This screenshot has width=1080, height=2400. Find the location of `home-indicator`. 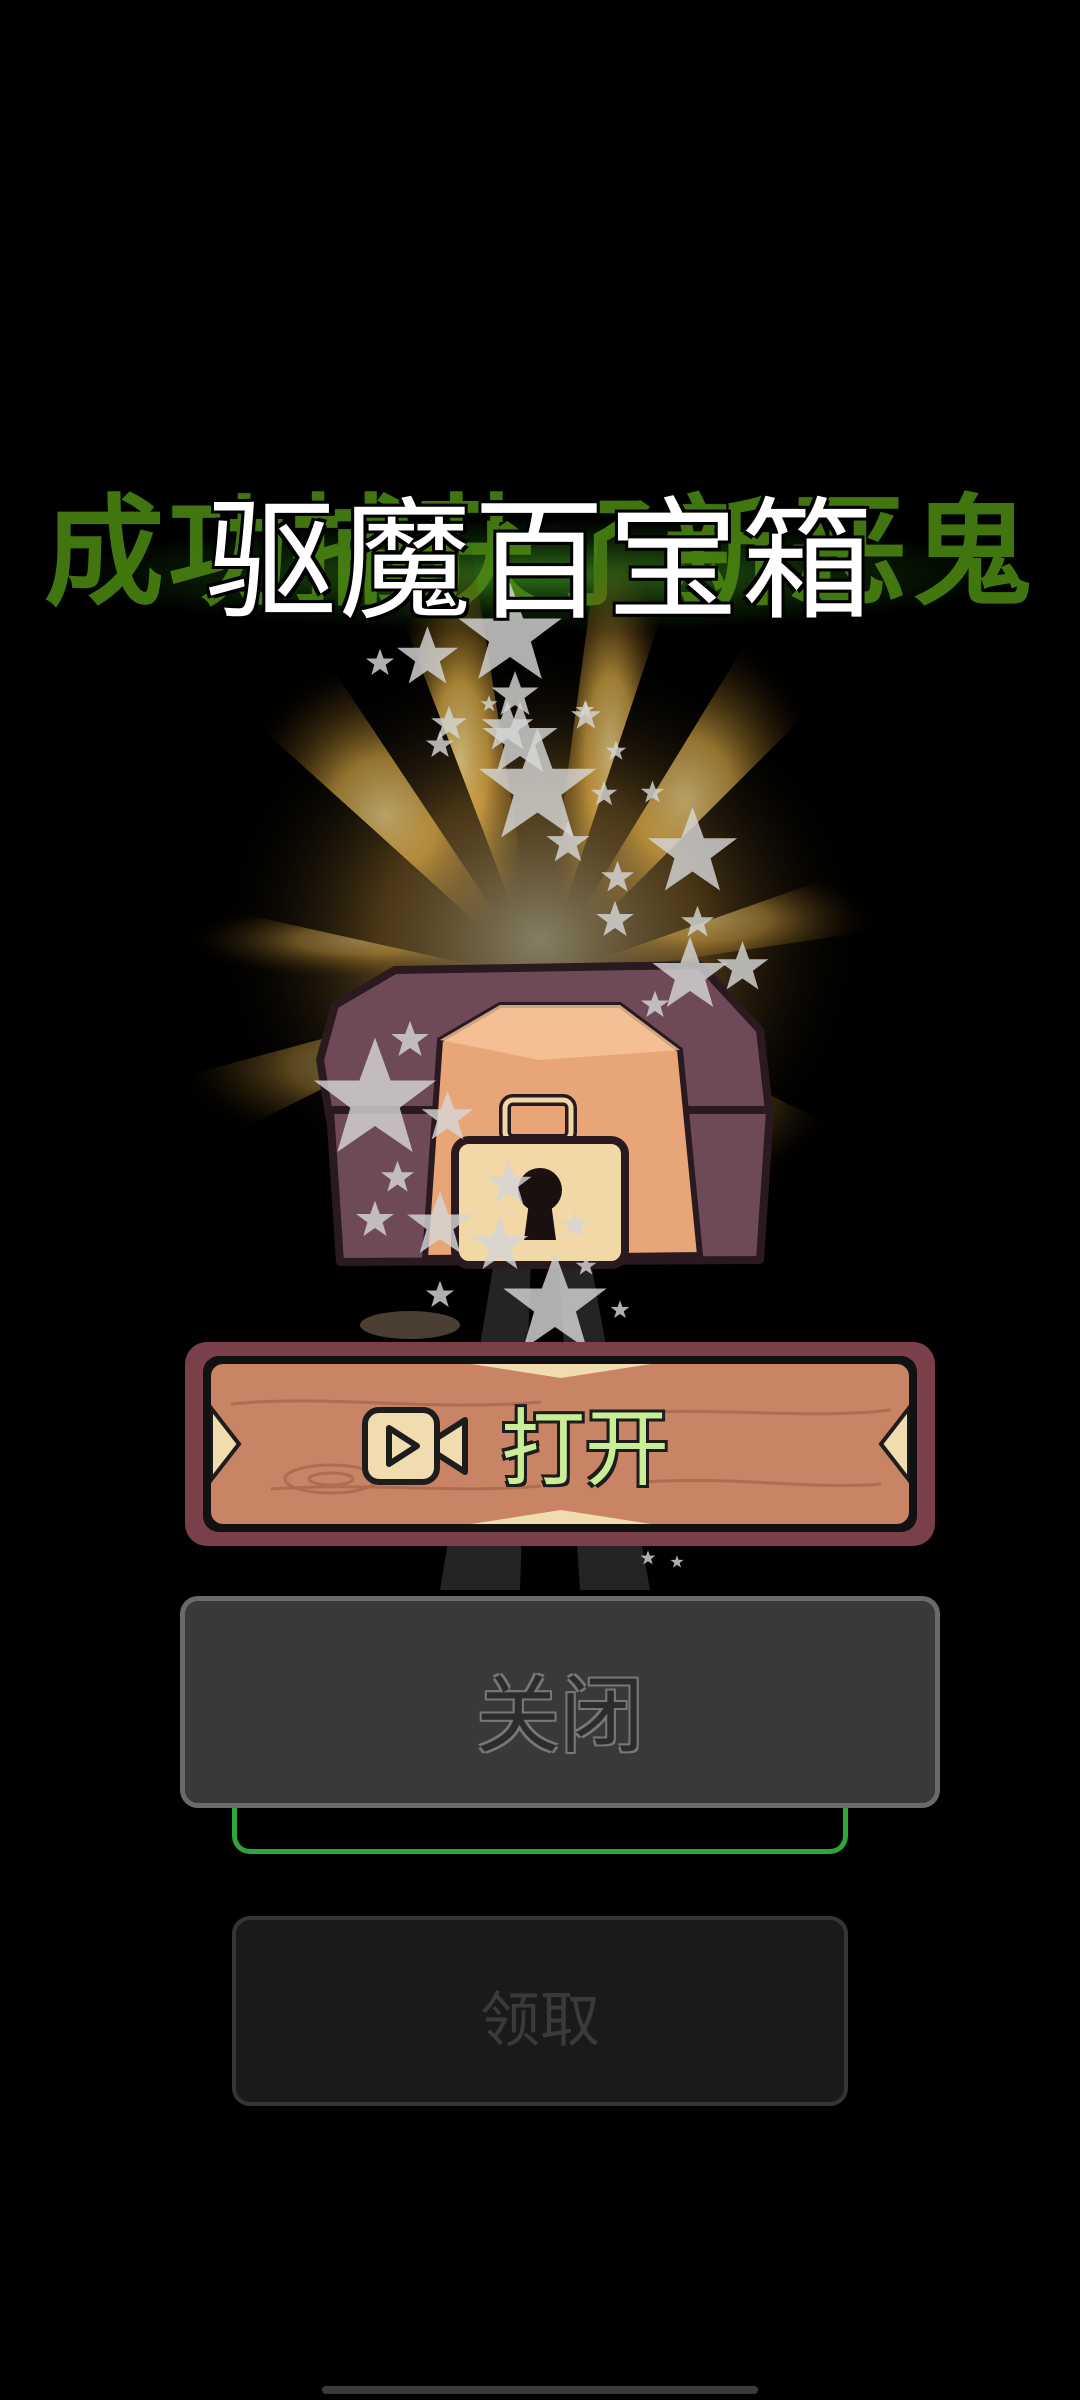

home-indicator is located at coordinates (540, 2390).